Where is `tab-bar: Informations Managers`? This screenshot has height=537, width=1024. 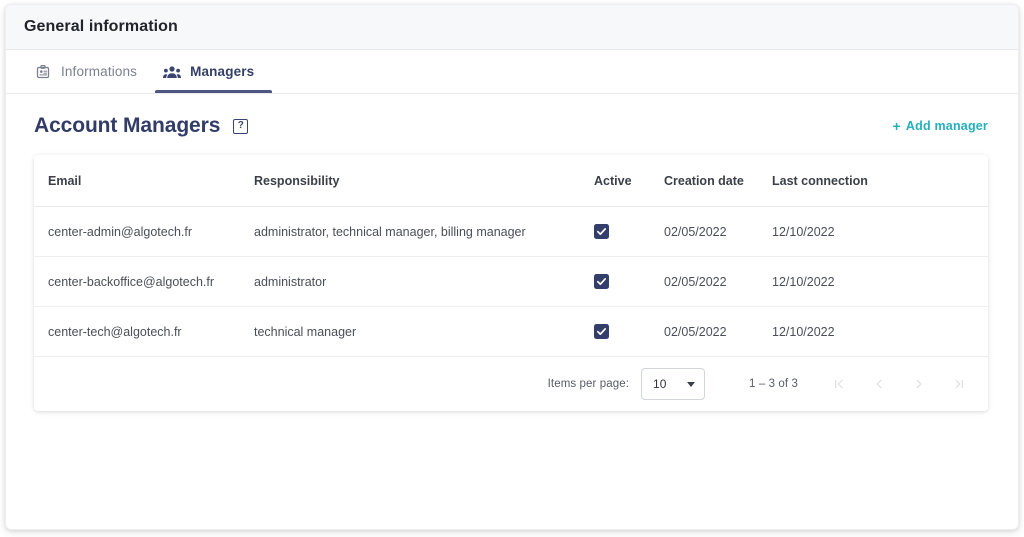 tab-bar: Informations Managers is located at coordinates (512, 72).